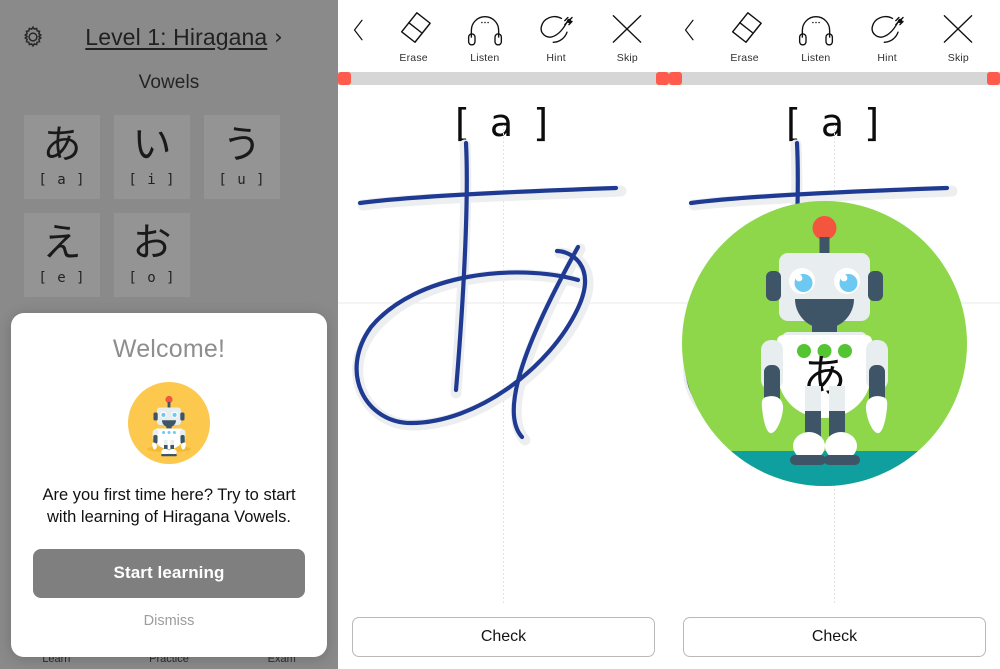 This screenshot has height=669, width=1000. I want to click on kana-tile: お [ o ], so click(152, 255).